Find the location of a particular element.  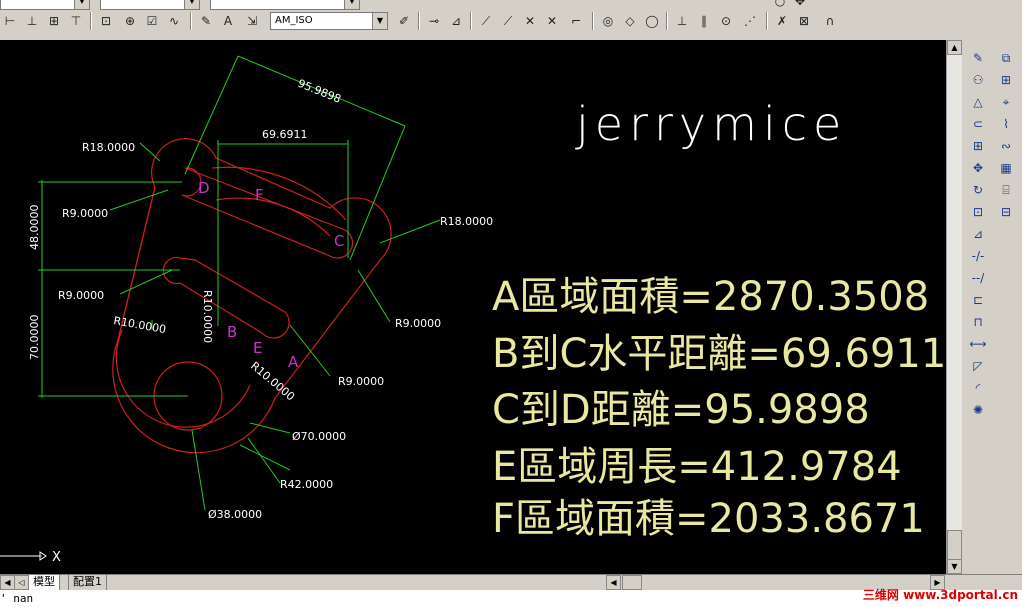

ordinate-dim-icon: ⊞ is located at coordinates (54, 21).